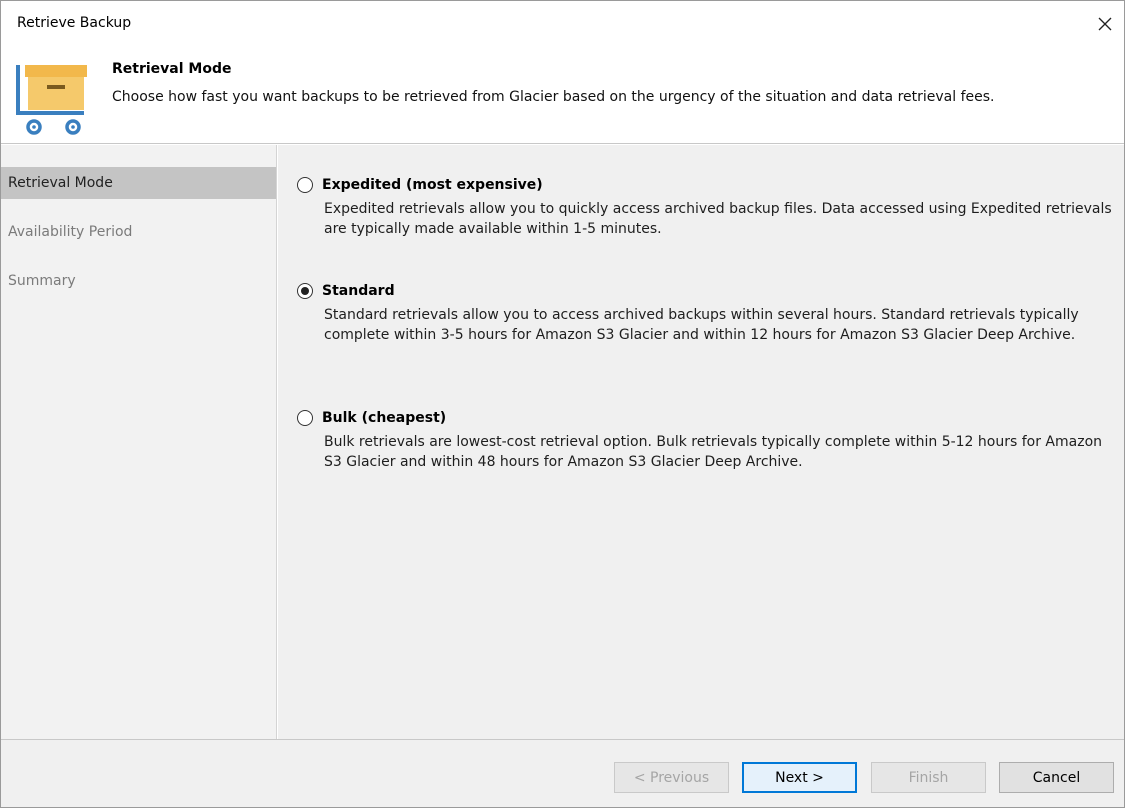 This screenshot has width=1125, height=808. What do you see at coordinates (305, 185) in the screenshot?
I see `expedited-radio` at bounding box center [305, 185].